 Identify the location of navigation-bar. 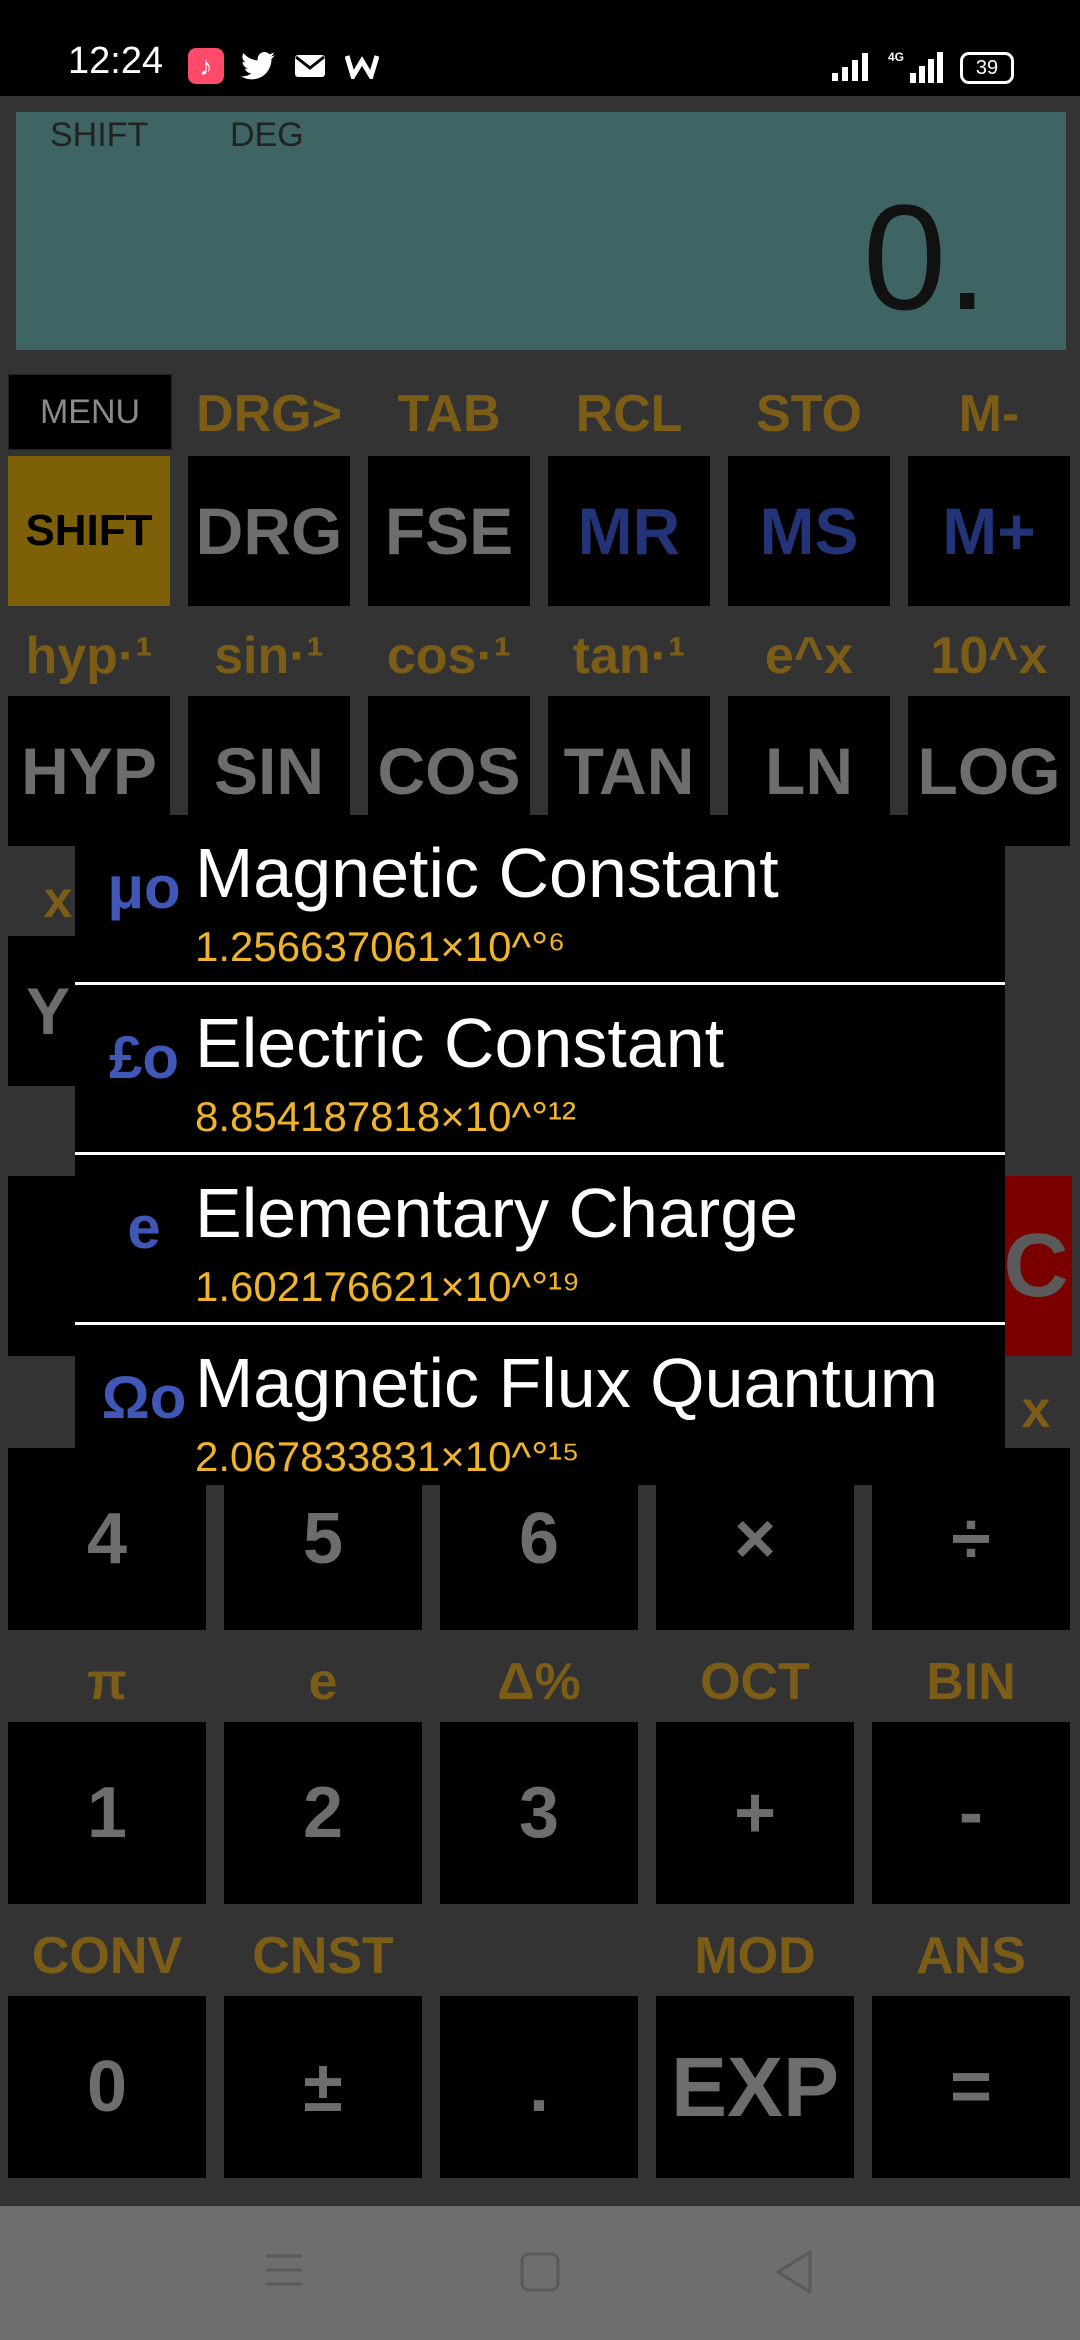
(540, 2273).